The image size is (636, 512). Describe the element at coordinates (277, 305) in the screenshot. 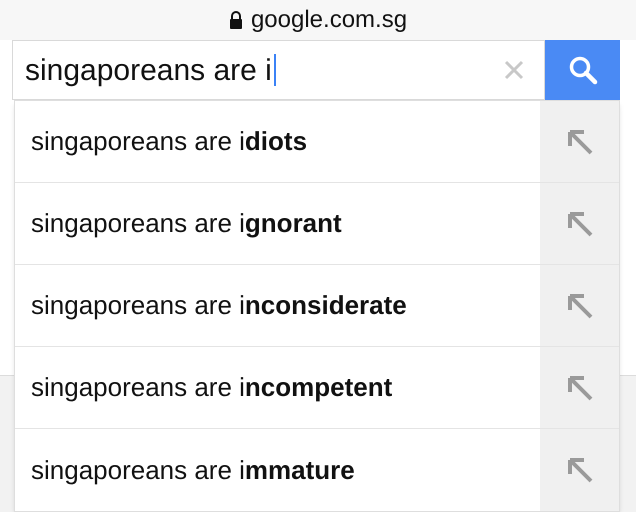

I see `suggestion-item: singaporeans are inconsiderate` at that location.